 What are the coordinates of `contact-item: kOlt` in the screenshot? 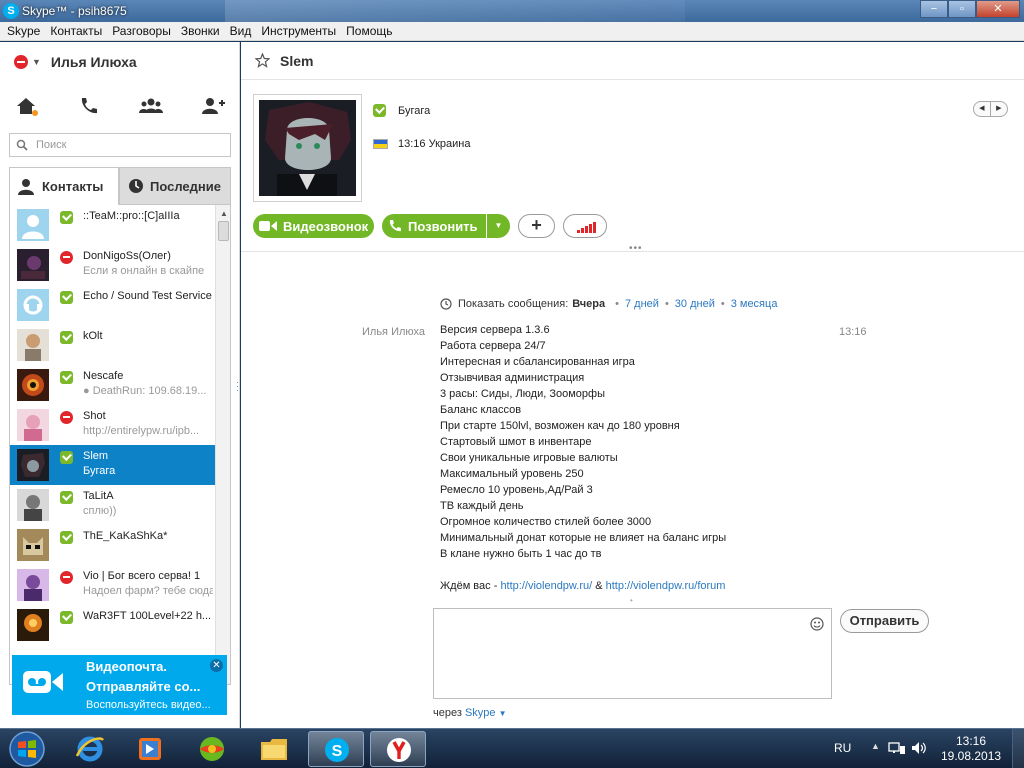 It's located at (112, 345).